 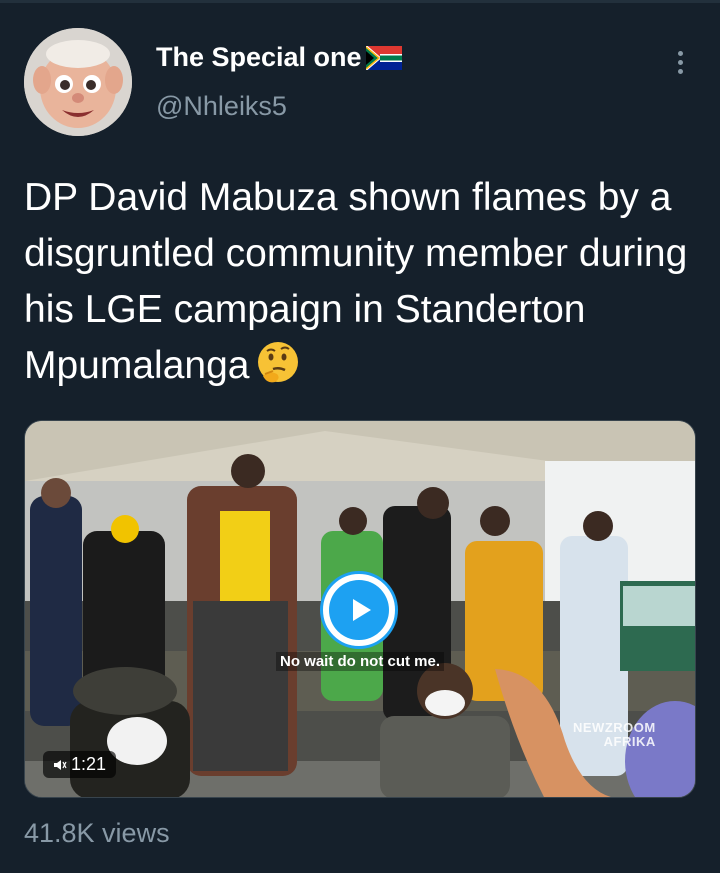 I want to click on watermark-line1: NEWZROOM, so click(x=614, y=727).